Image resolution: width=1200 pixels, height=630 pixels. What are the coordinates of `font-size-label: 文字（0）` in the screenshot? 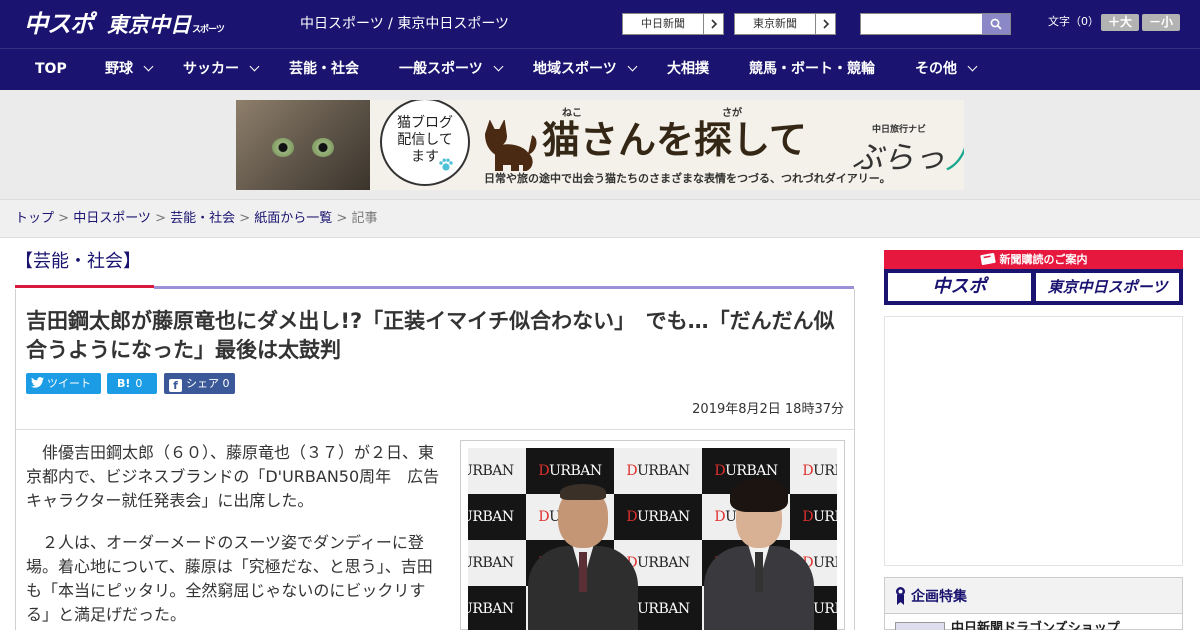 It's located at (1073, 21).